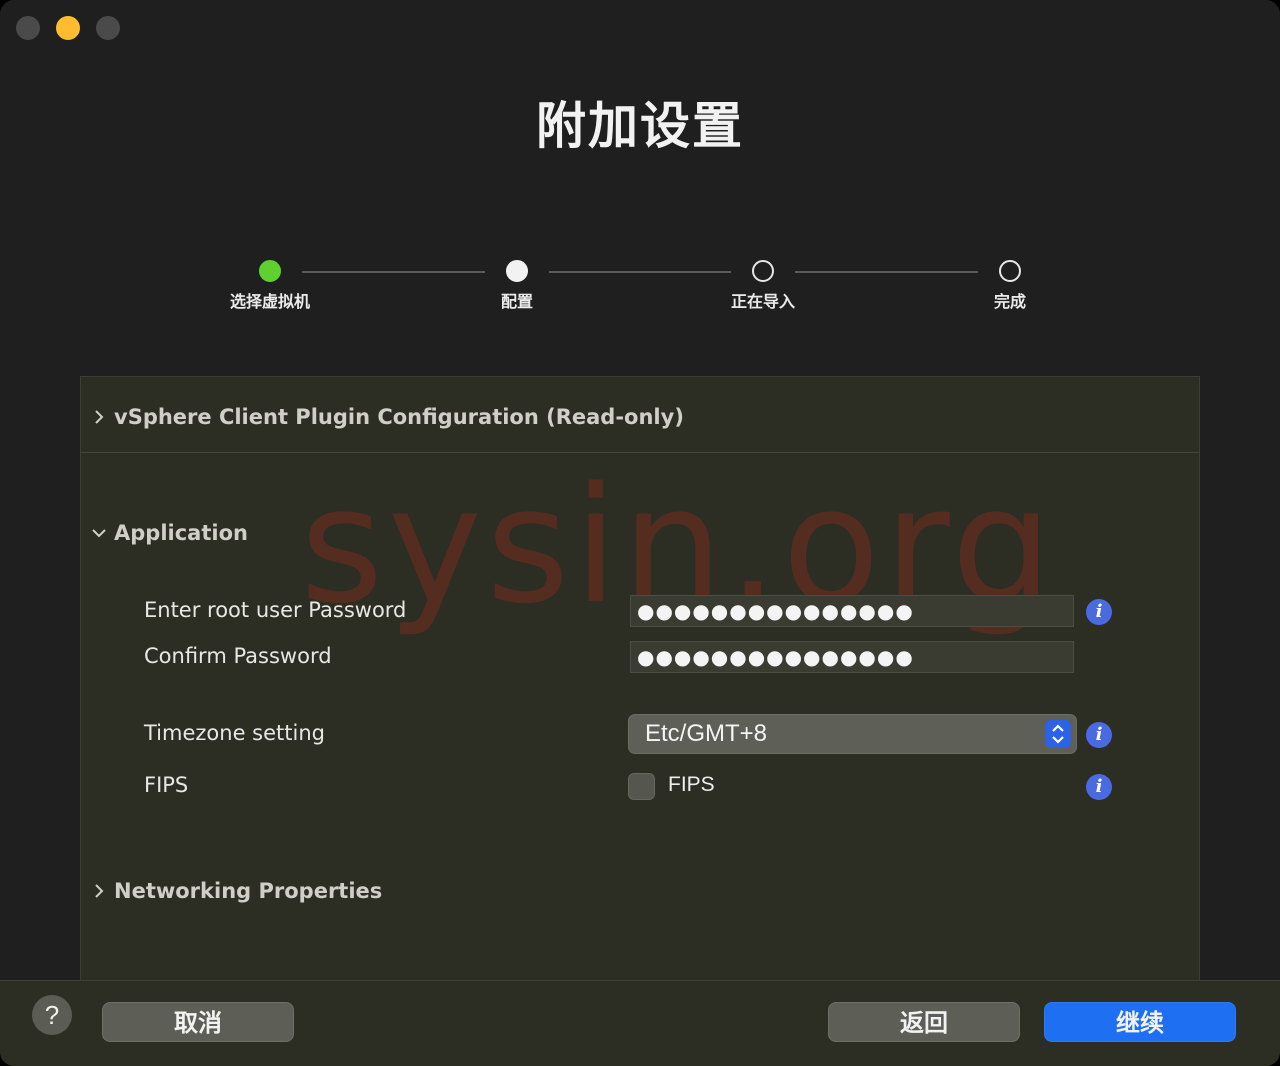 This screenshot has width=1280, height=1066. I want to click on section-label: Networking Properties, so click(248, 891).